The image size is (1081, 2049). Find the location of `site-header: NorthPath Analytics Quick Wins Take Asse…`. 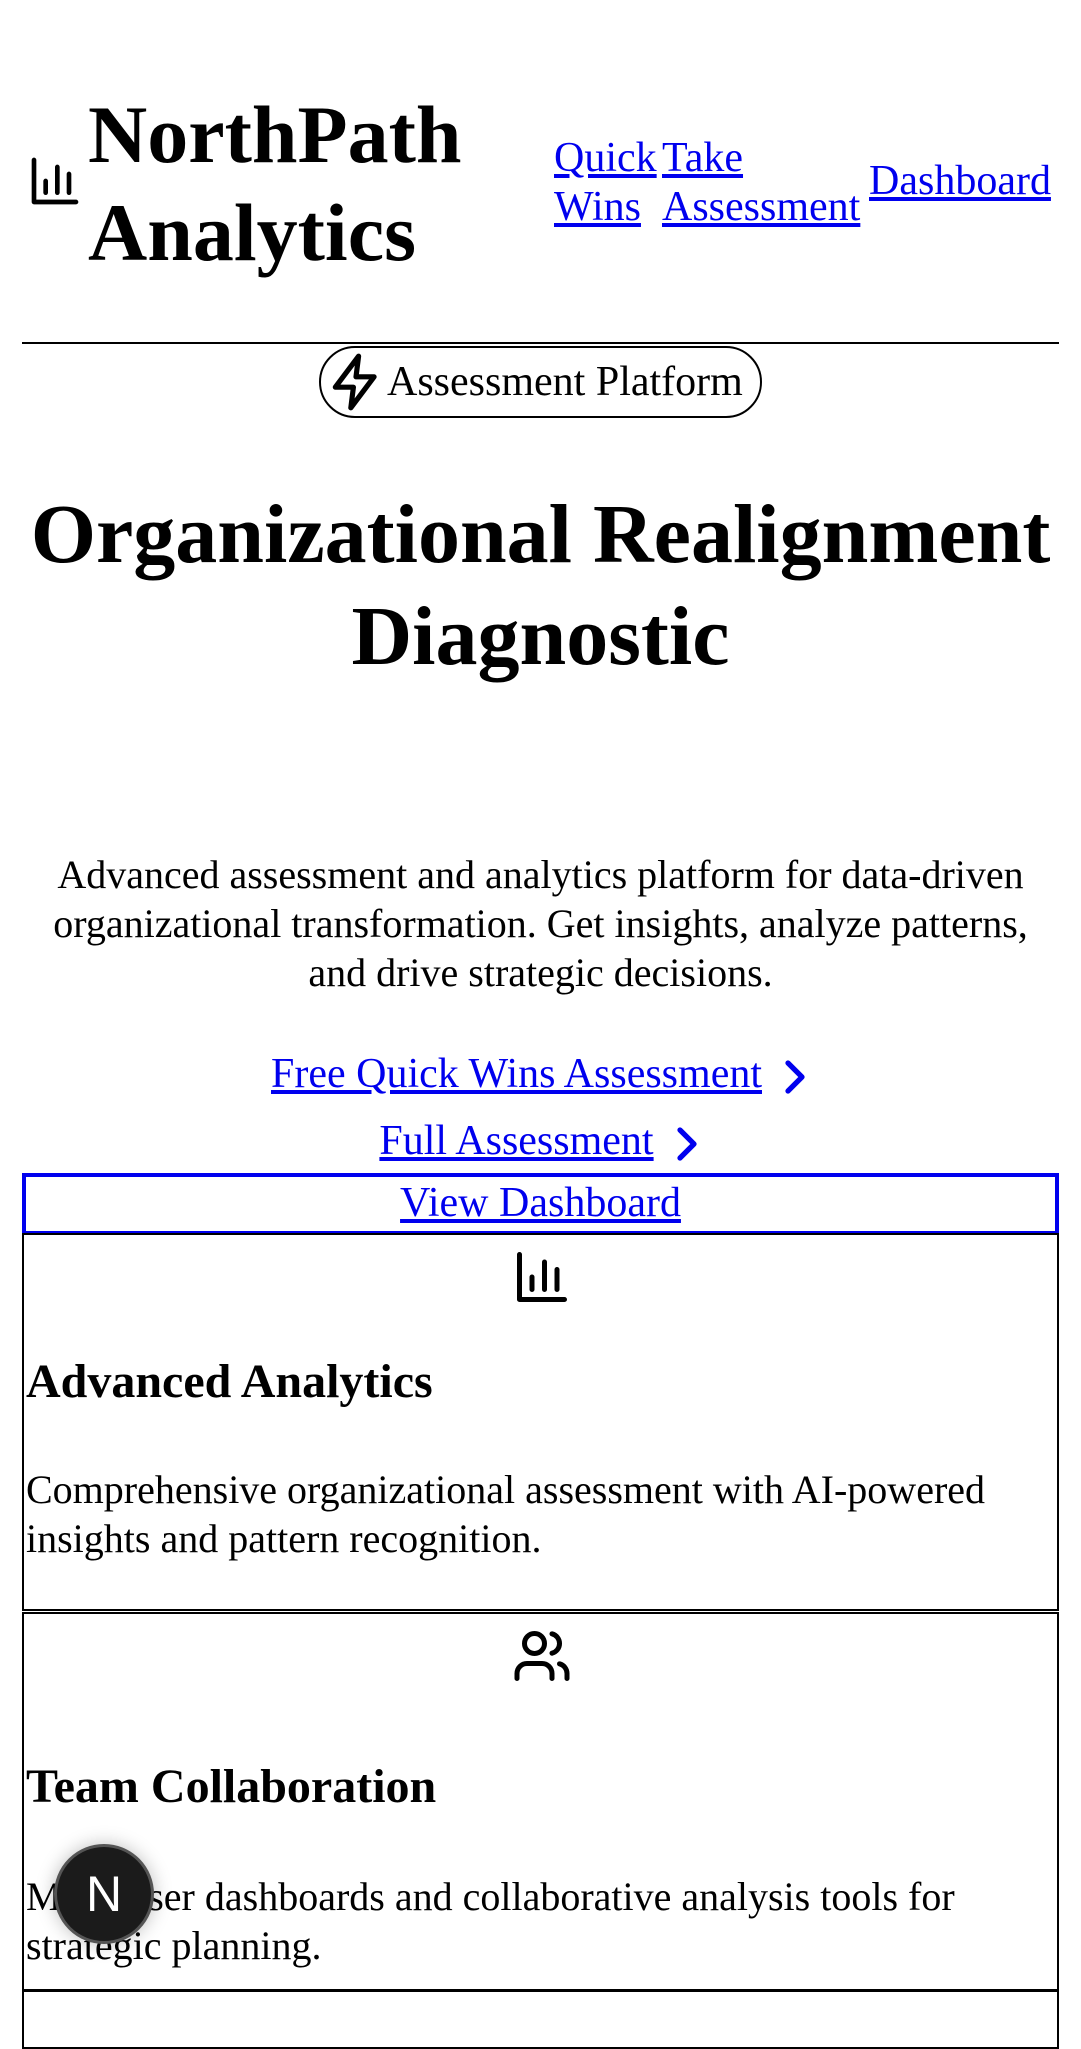

site-header: NorthPath Analytics Quick Wins Take Asse… is located at coordinates (540, 215).